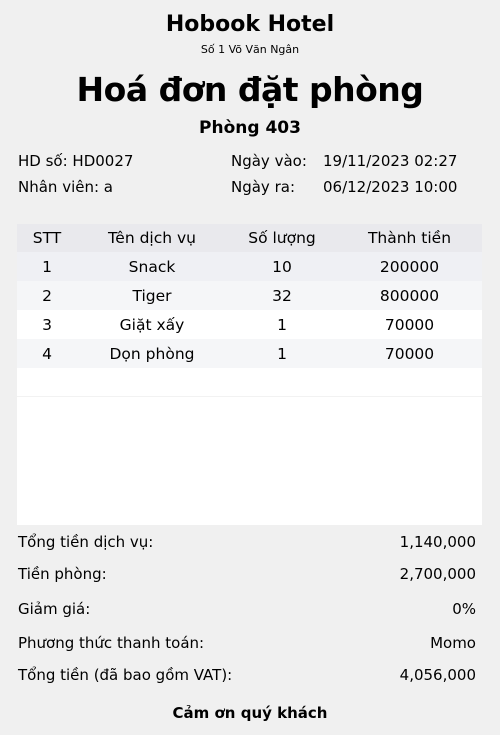 The width and height of the screenshot is (500, 735). What do you see at coordinates (247, 643) in the screenshot?
I see `summary-payment-method: Phương thức thanh toán: Momo` at bounding box center [247, 643].